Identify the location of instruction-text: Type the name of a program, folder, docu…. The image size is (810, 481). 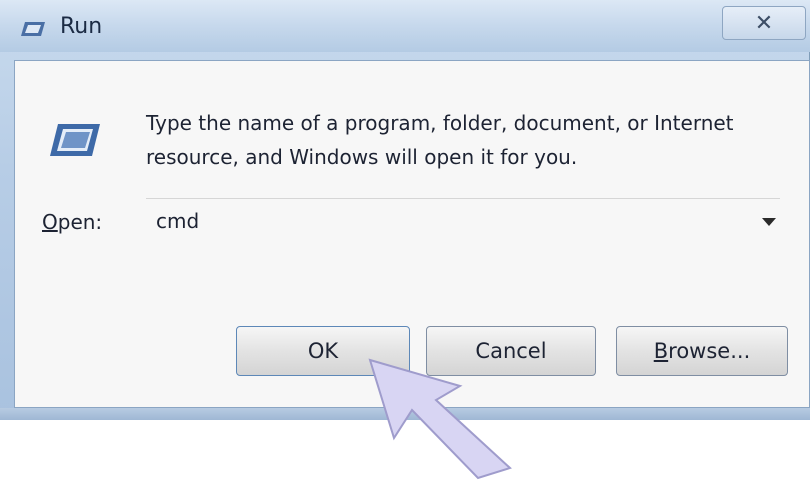
(440, 140).